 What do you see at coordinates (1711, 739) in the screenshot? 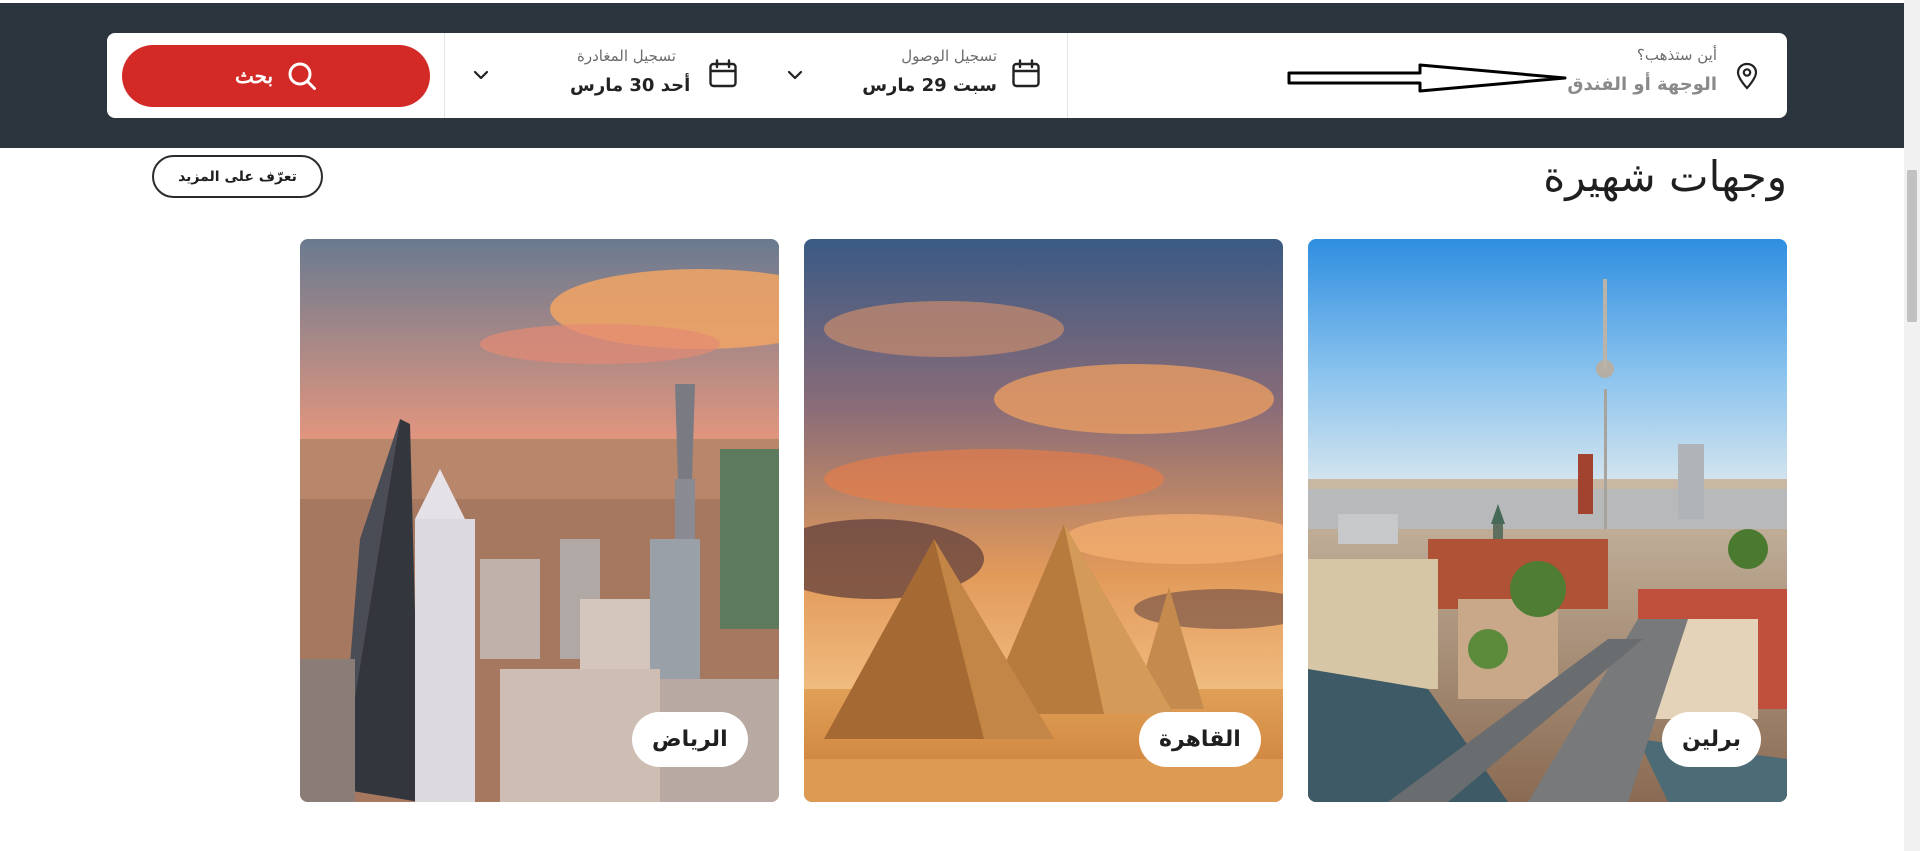
I see `destination-label: برلين` at bounding box center [1711, 739].